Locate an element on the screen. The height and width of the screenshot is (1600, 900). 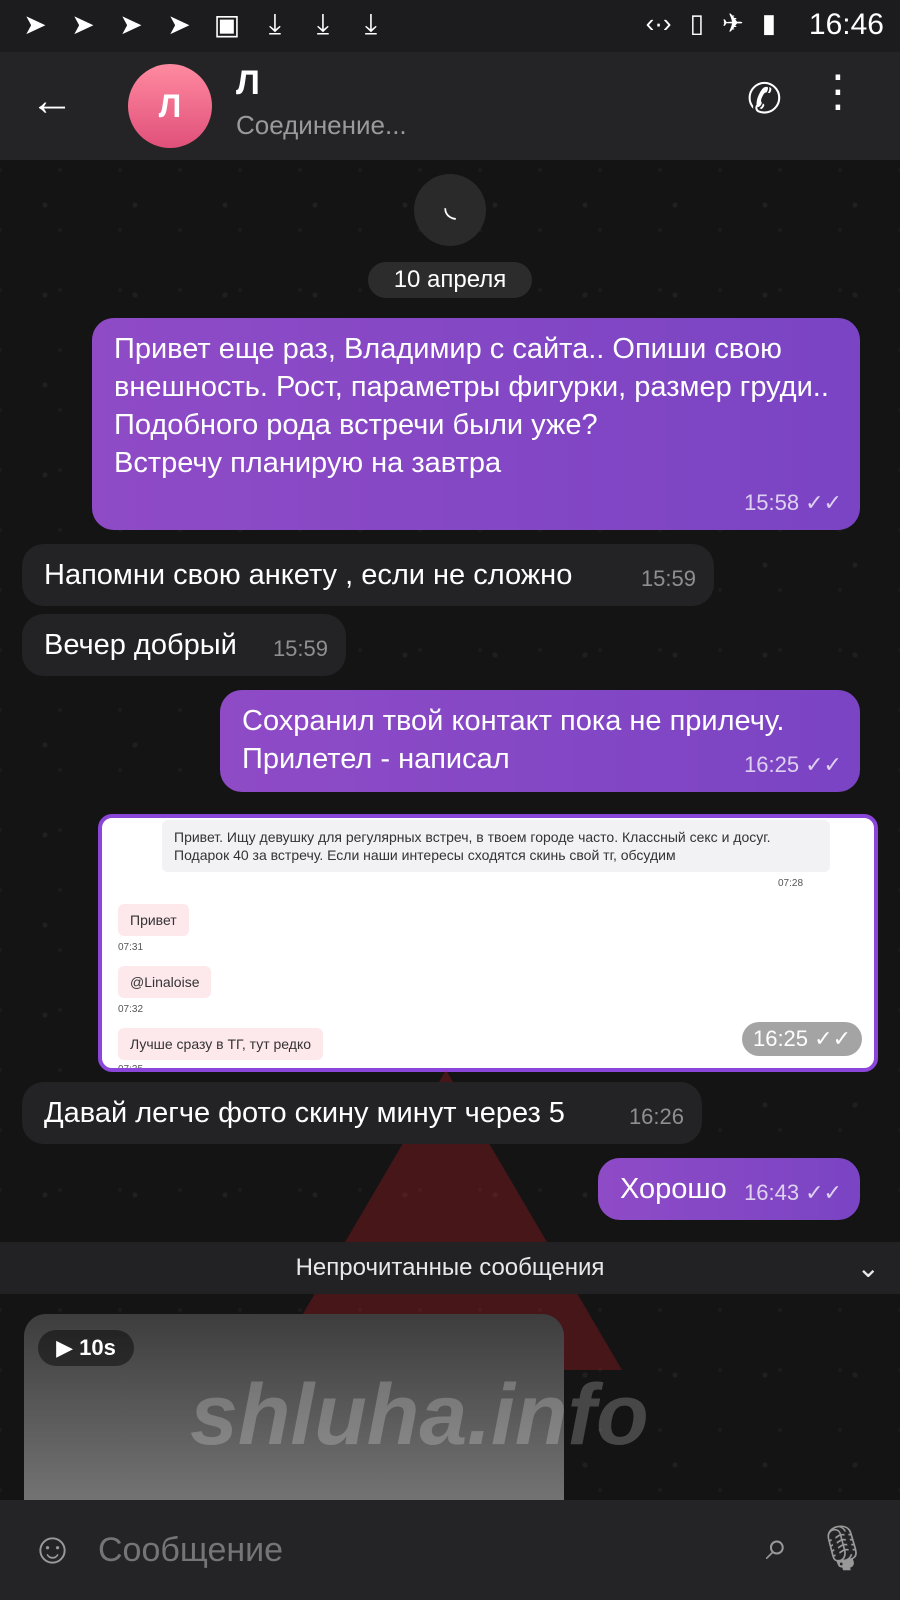
image-icon: ▣ is located at coordinates (227, 24).